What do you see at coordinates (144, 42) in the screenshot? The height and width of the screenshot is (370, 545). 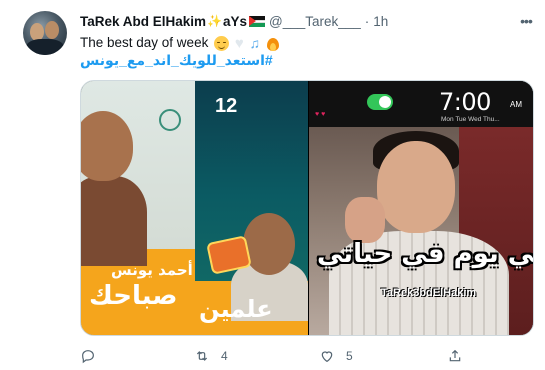 I see `tweet-text-content: The best day of week` at bounding box center [144, 42].